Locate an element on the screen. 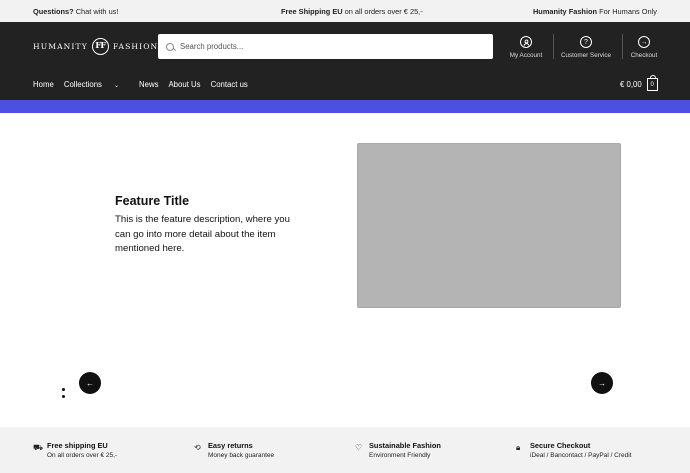  topbar-questions-text: Chat with us! is located at coordinates (96, 11).